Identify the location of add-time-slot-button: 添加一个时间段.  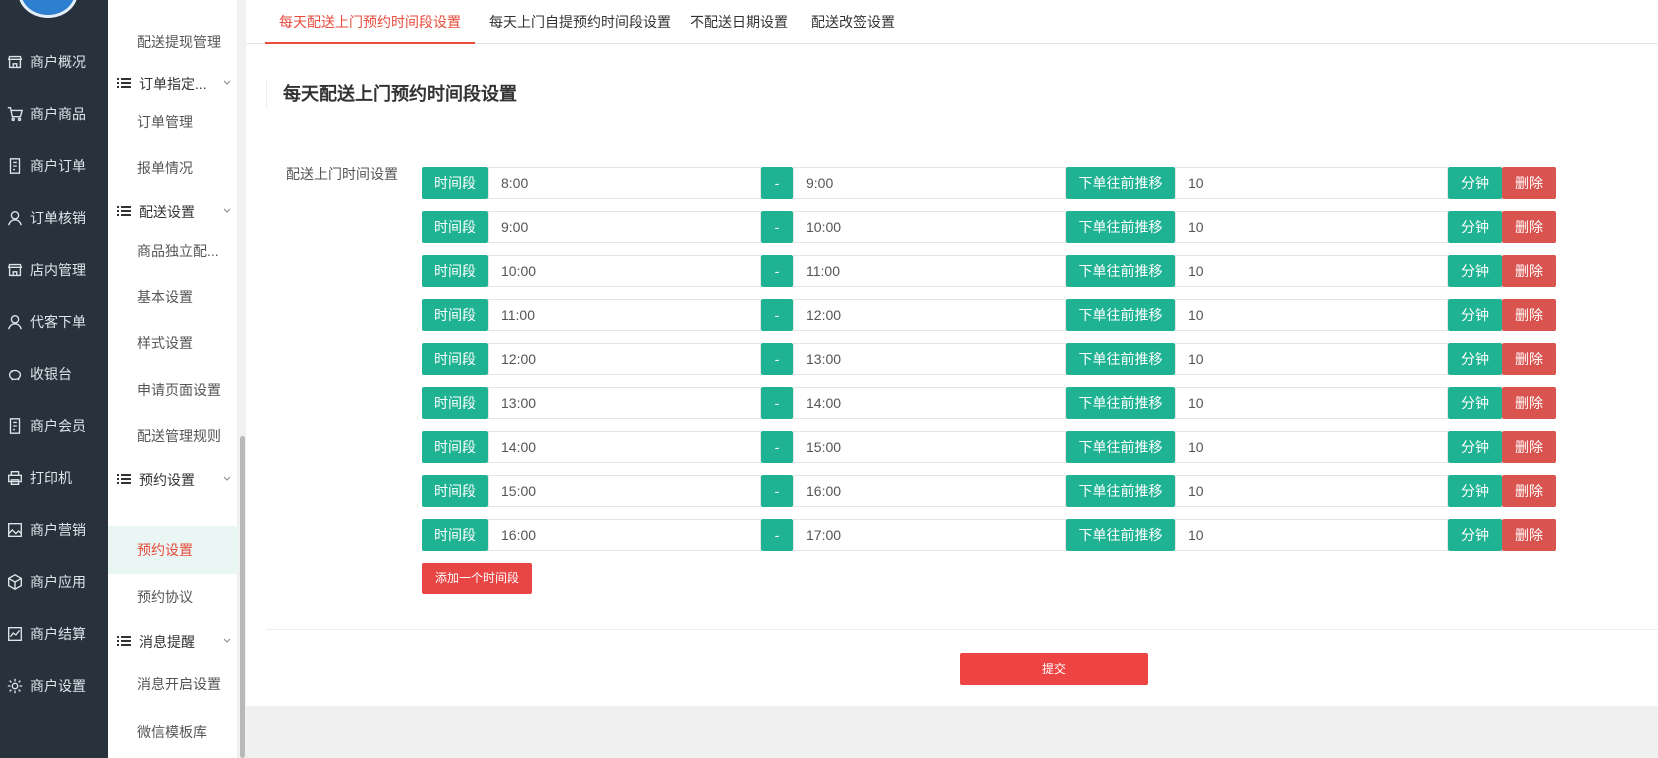
(477, 578).